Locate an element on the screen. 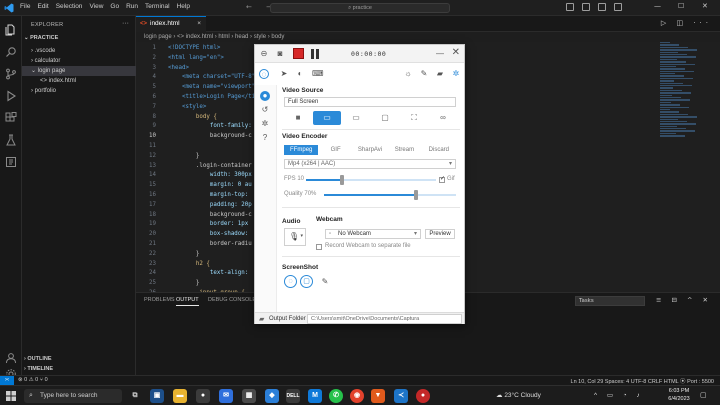 This screenshot has height=405, width=720. menu-help: Help is located at coordinates (183, 6).